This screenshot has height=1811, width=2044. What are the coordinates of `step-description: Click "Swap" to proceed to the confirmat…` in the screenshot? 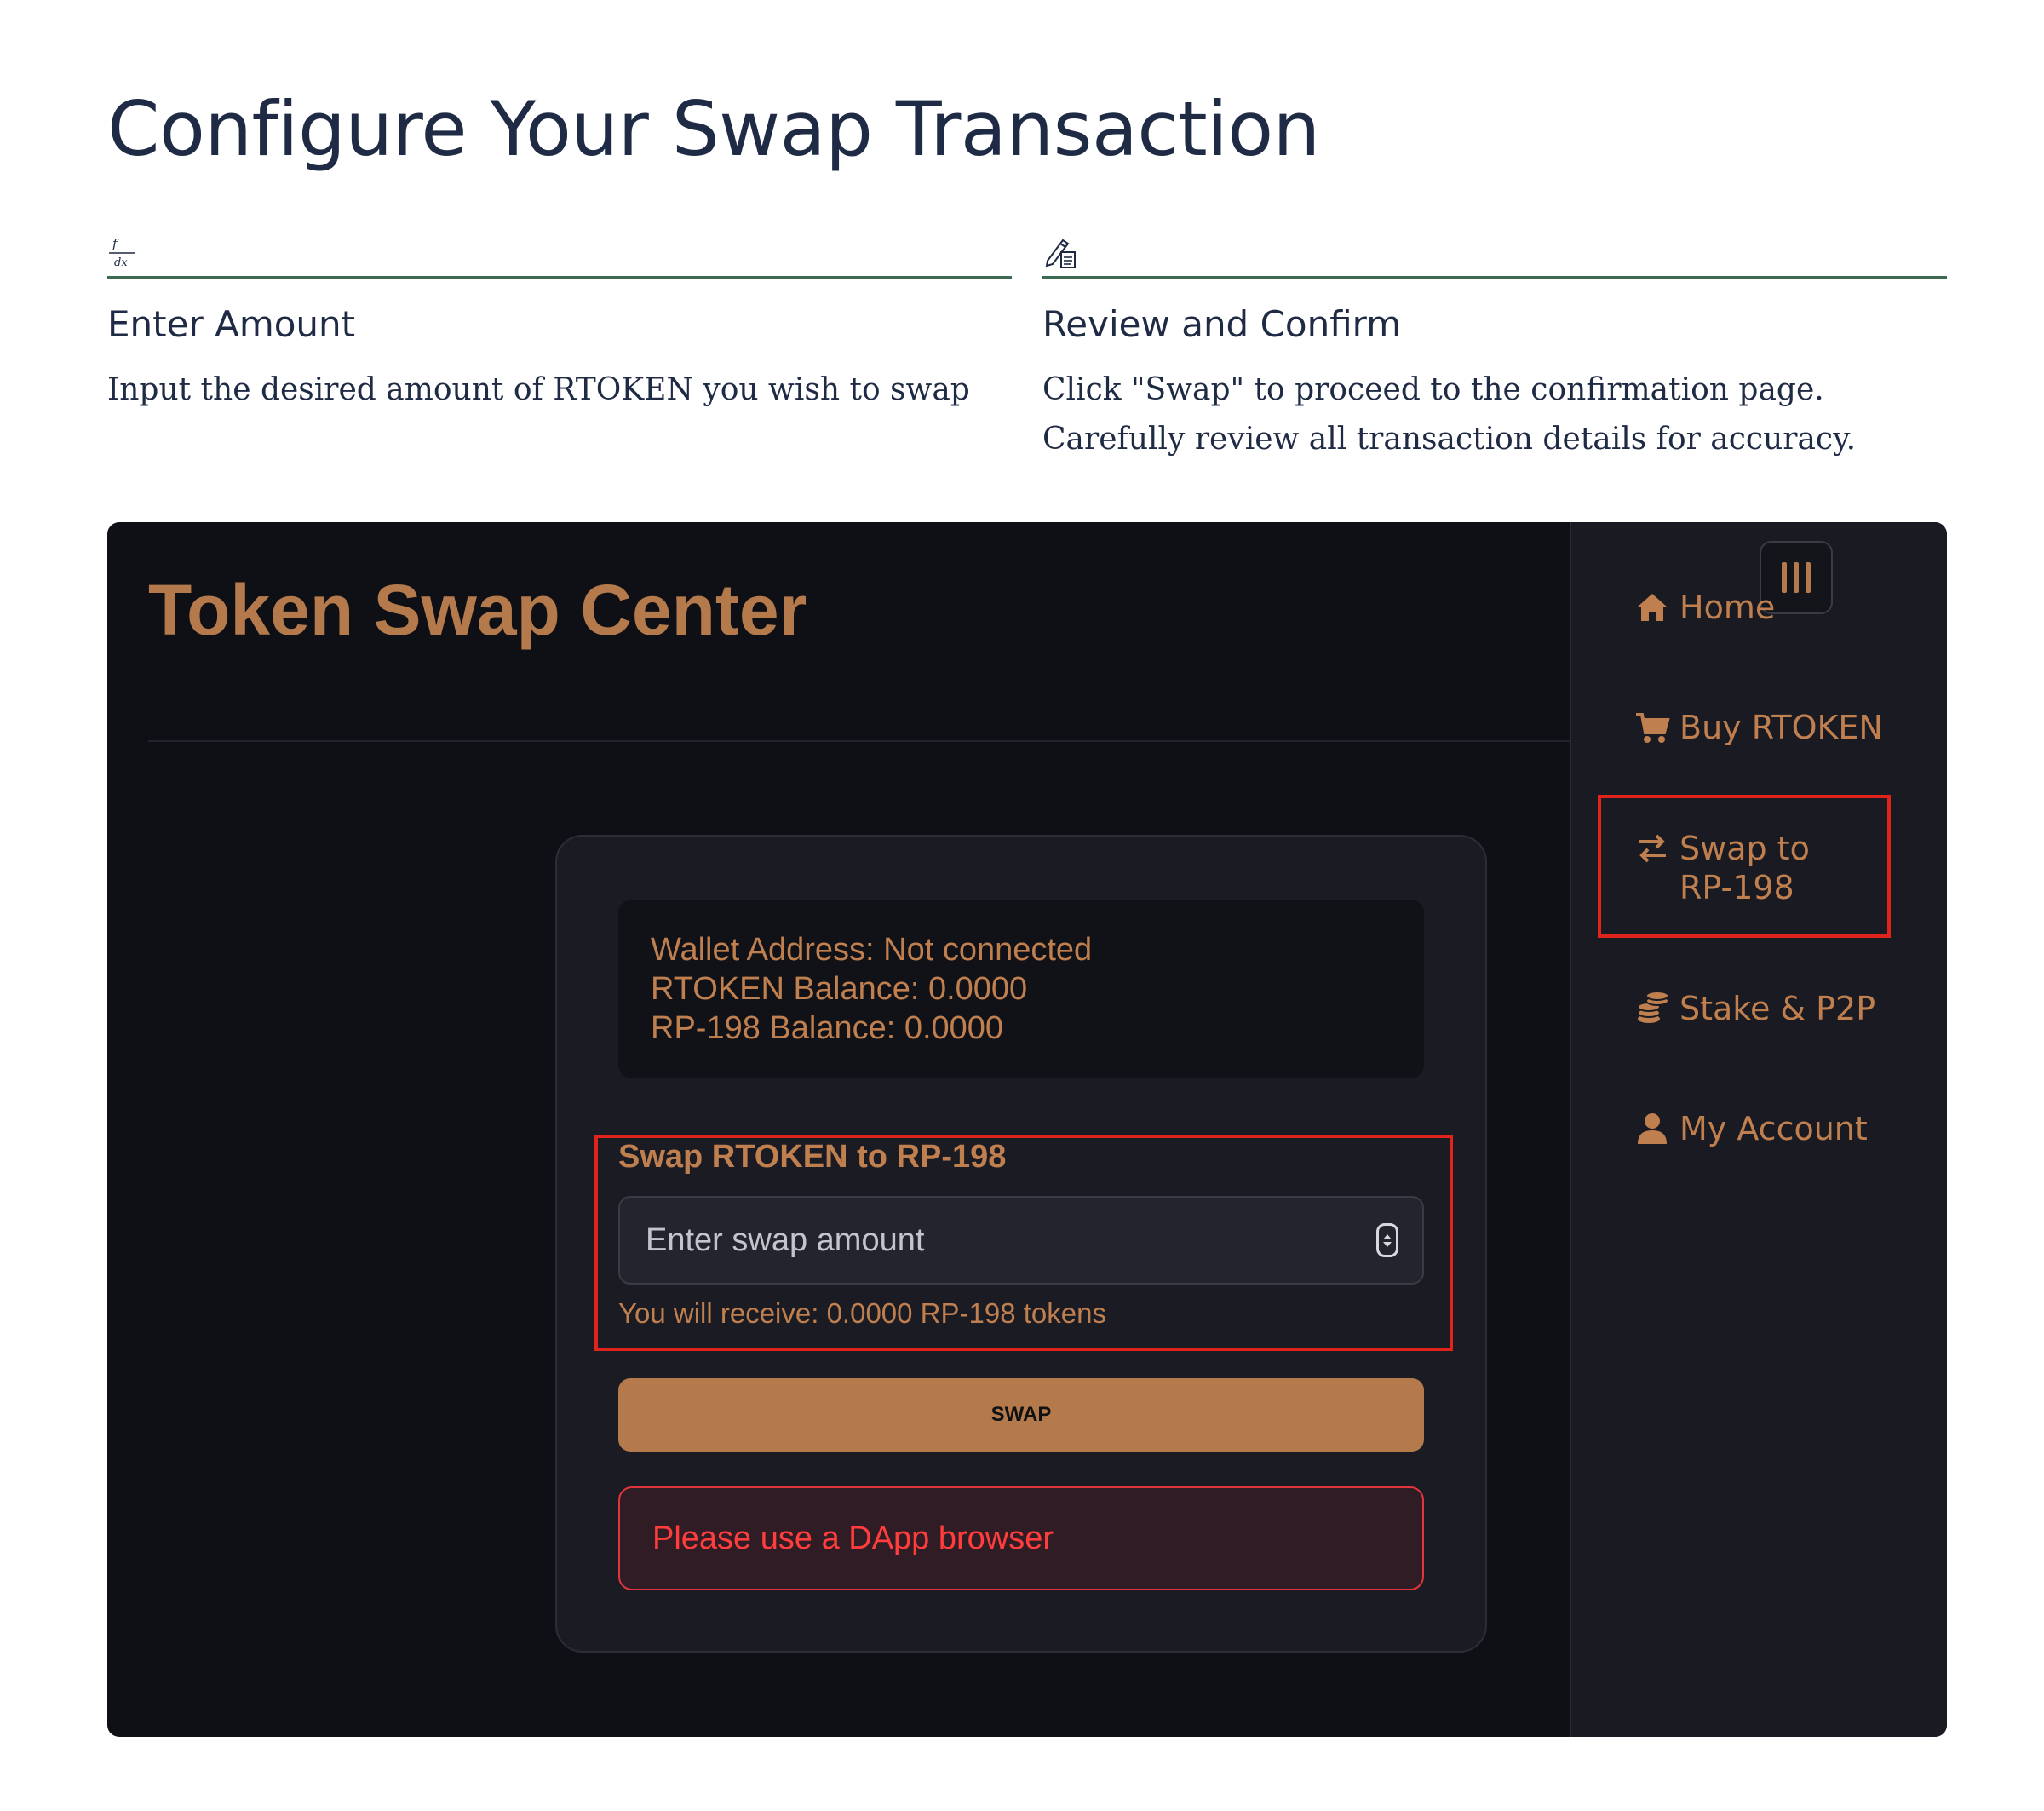 It's located at (1449, 414).